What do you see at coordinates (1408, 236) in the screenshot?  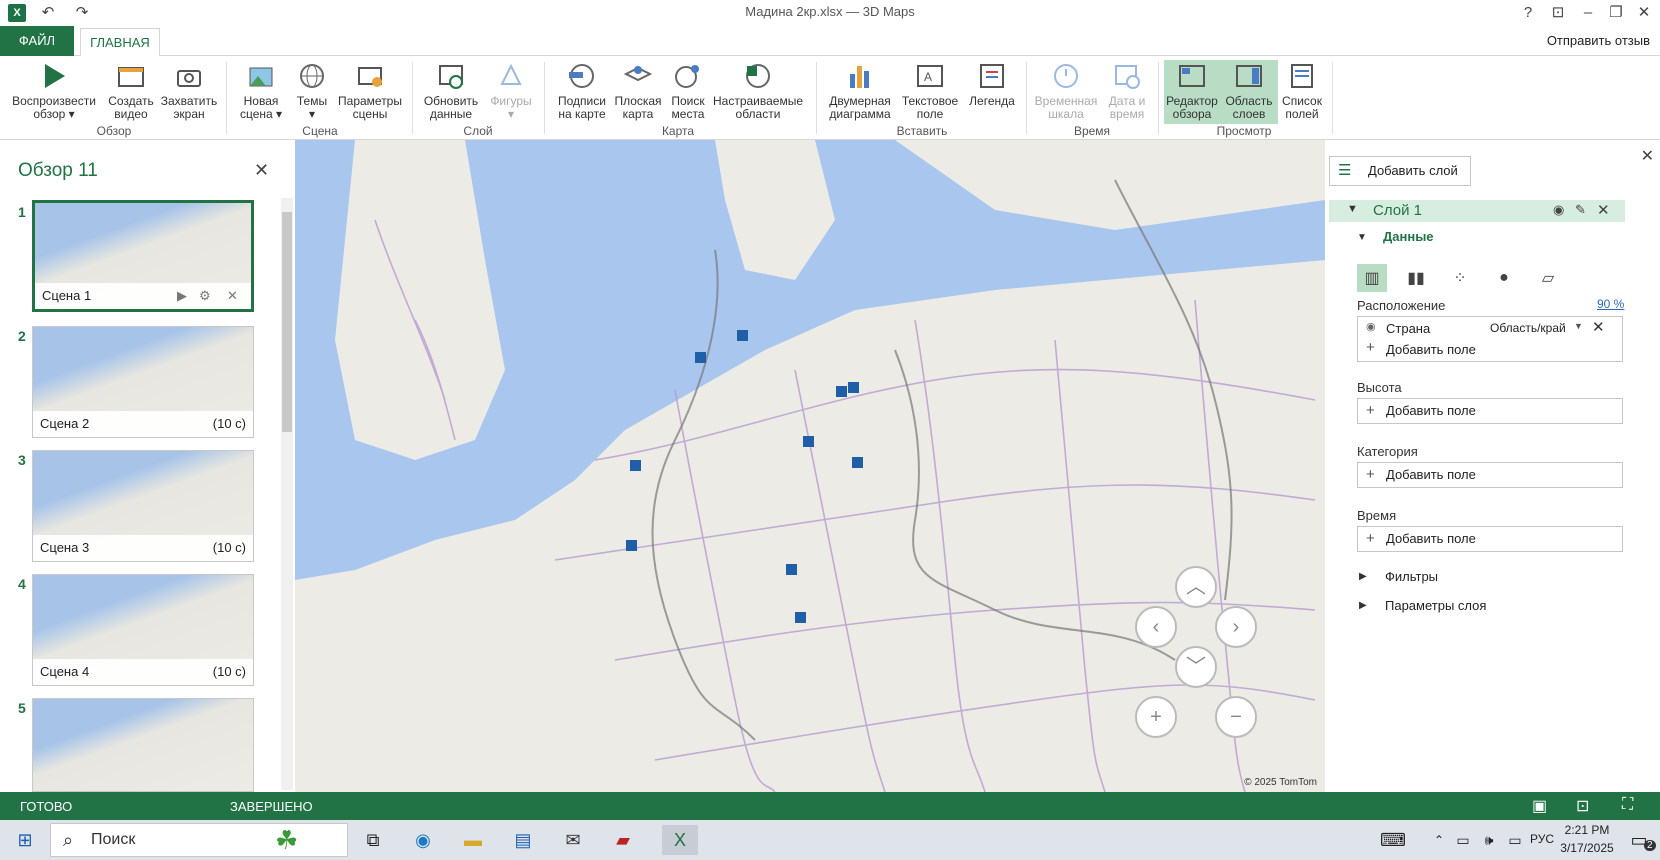 I see `data-section-header: Данные` at bounding box center [1408, 236].